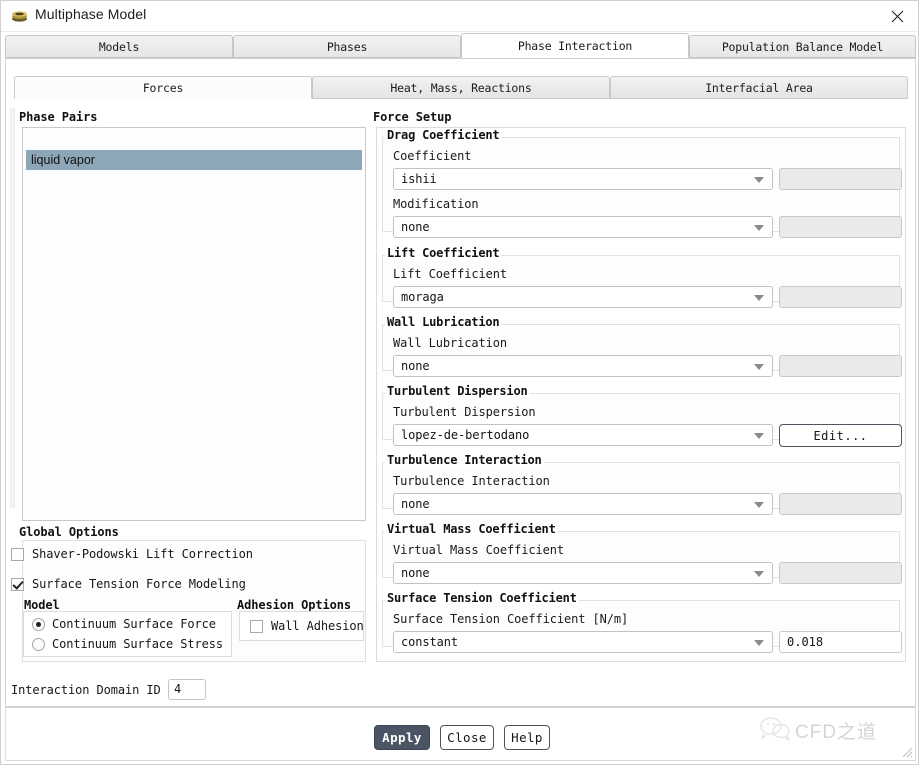  Describe the element at coordinates (583, 573) in the screenshot. I see `combo-virtual-mass-coefficient: none` at that location.